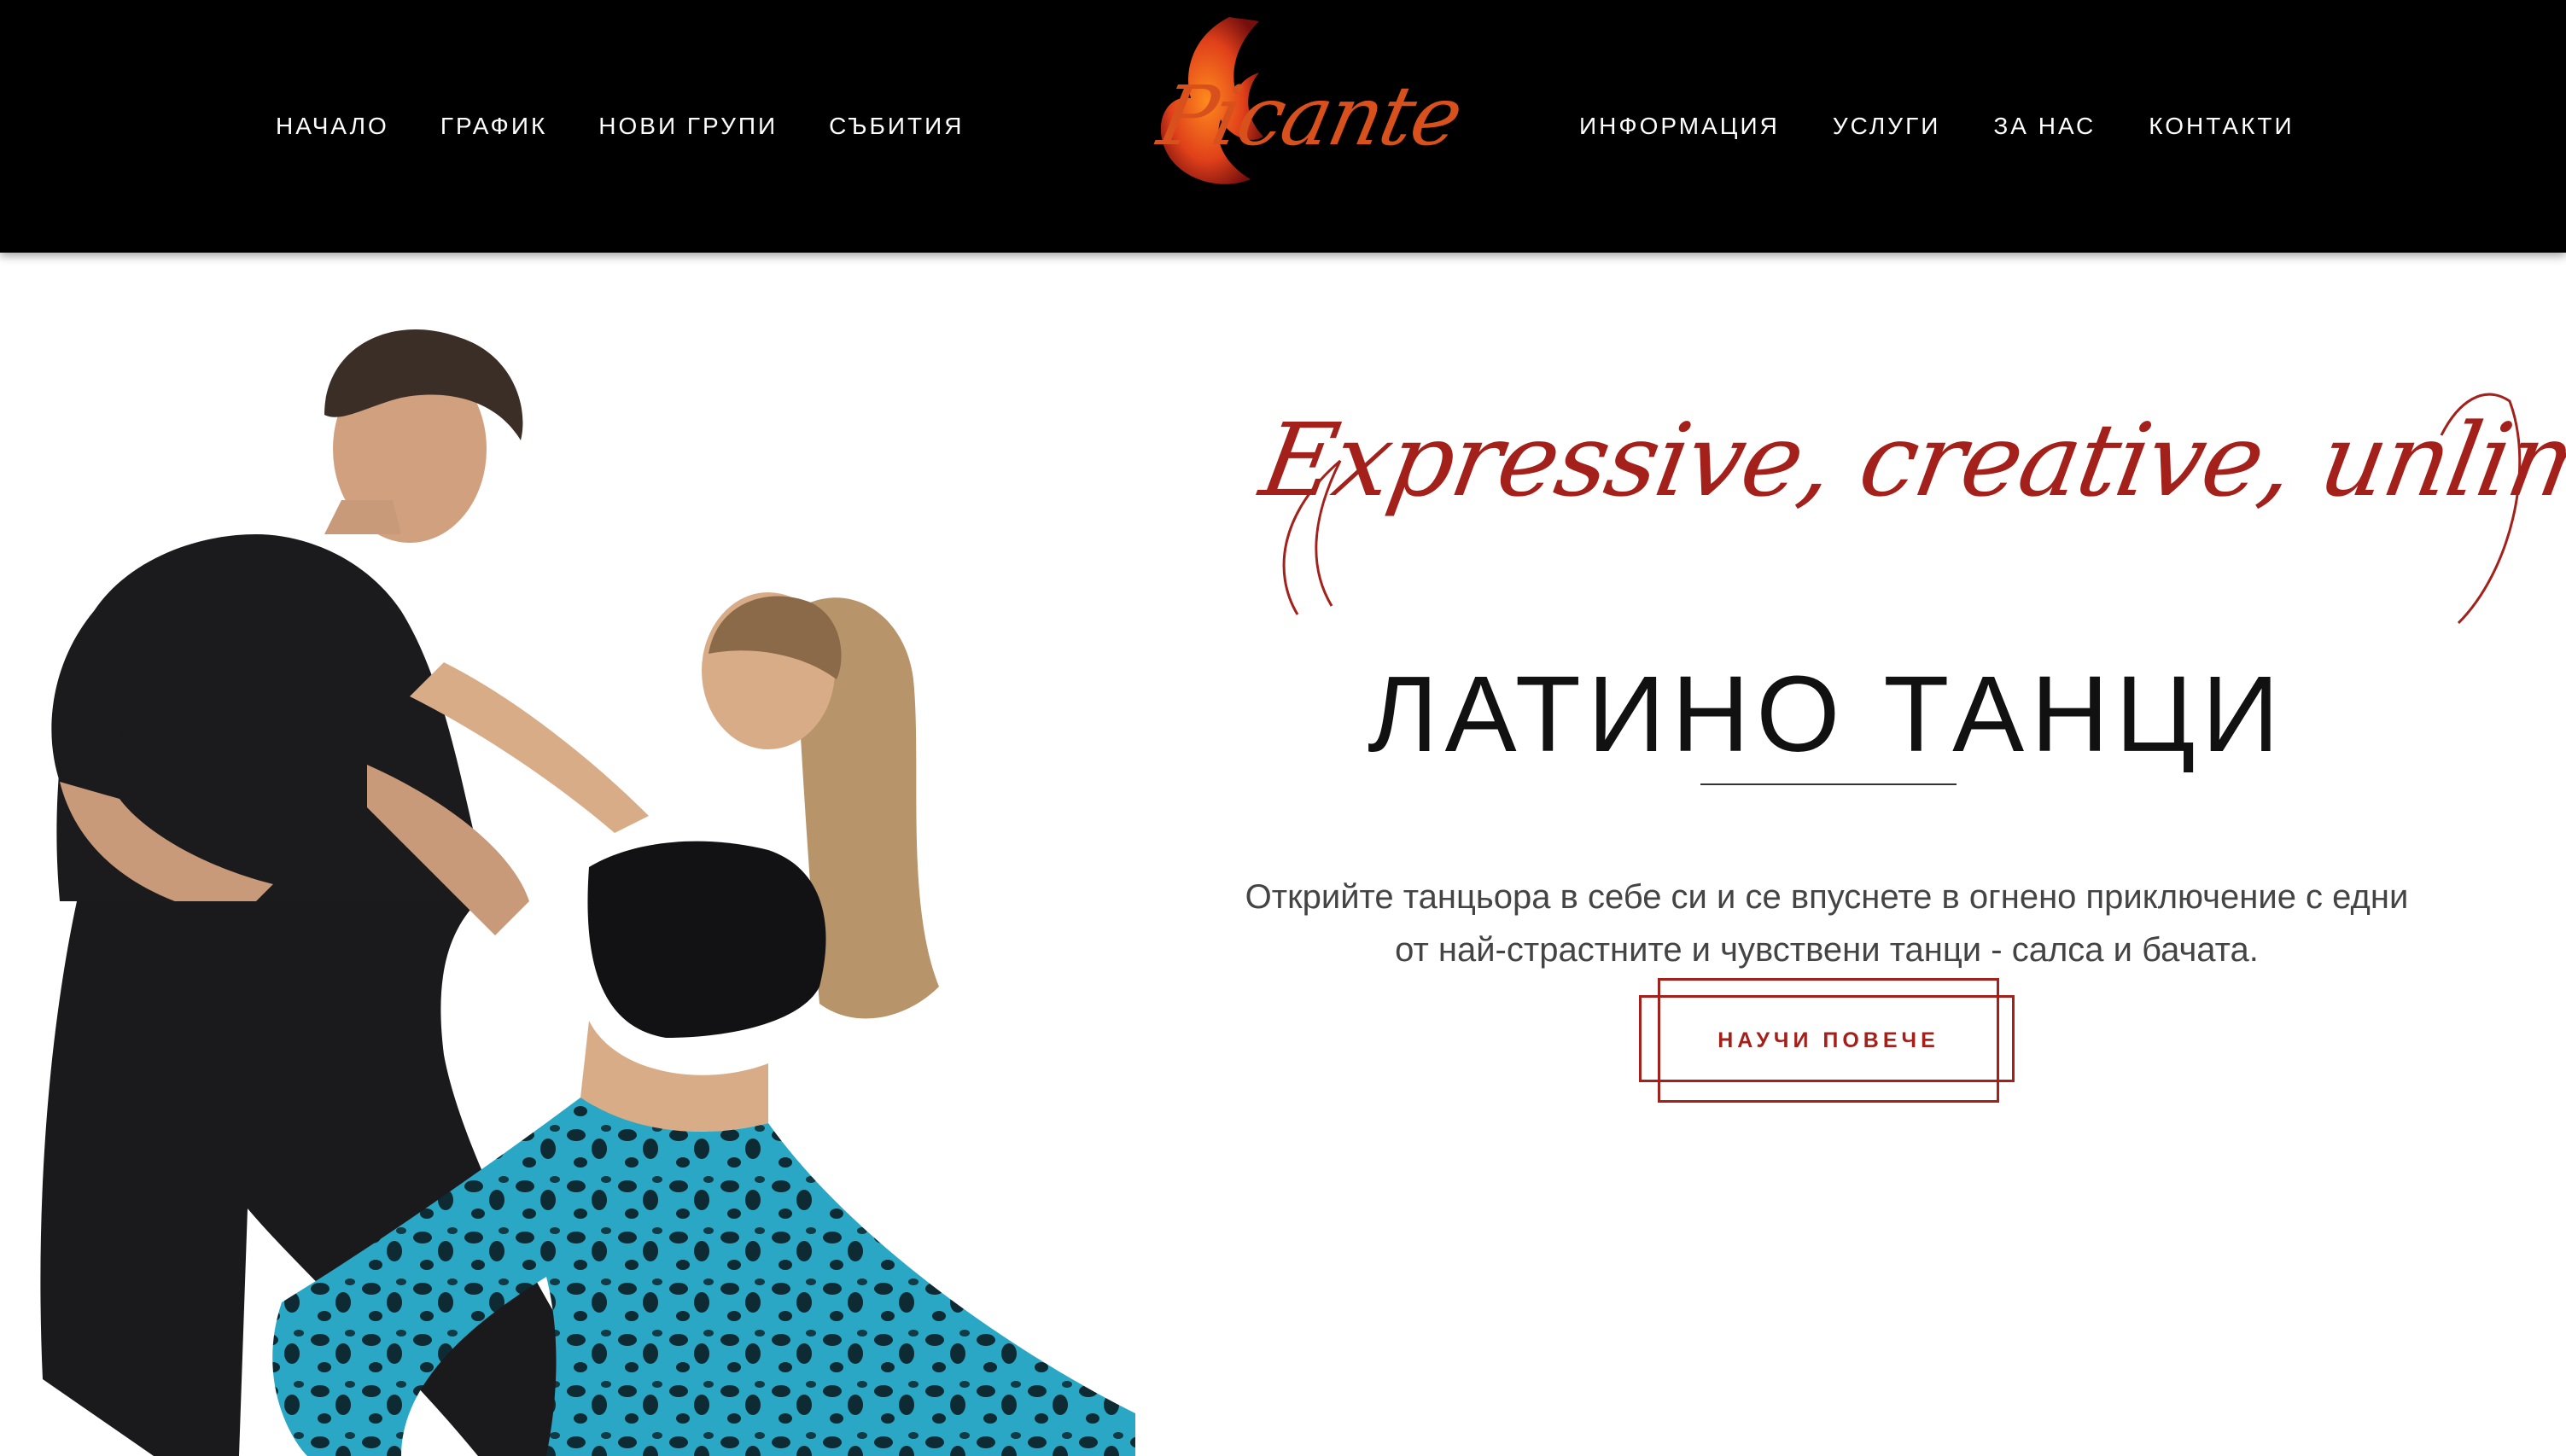 The width and height of the screenshot is (2566, 1456). I want to click on hero-tagline: Expressive, creative, unlimited, so click(1909, 460).